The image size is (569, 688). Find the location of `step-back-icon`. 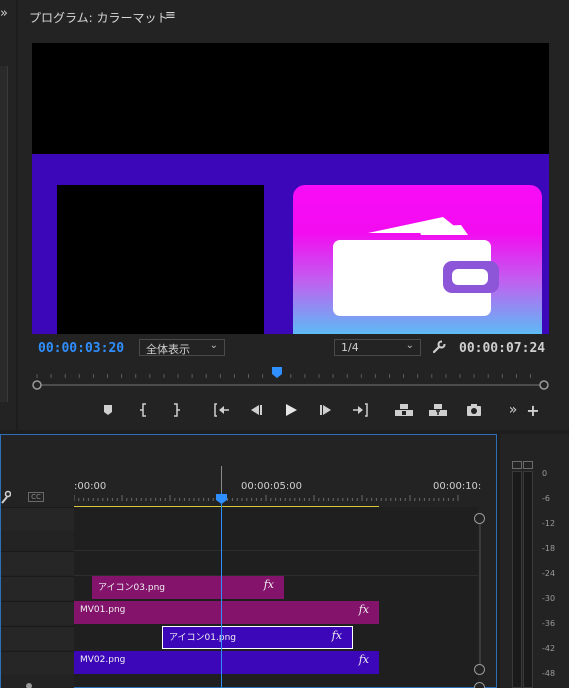

step-back-icon is located at coordinates (256, 410).